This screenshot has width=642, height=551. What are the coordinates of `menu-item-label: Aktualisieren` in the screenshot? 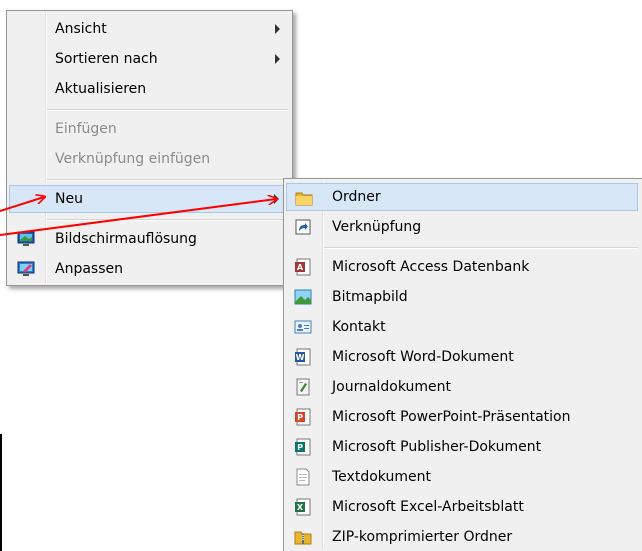 It's located at (101, 89).